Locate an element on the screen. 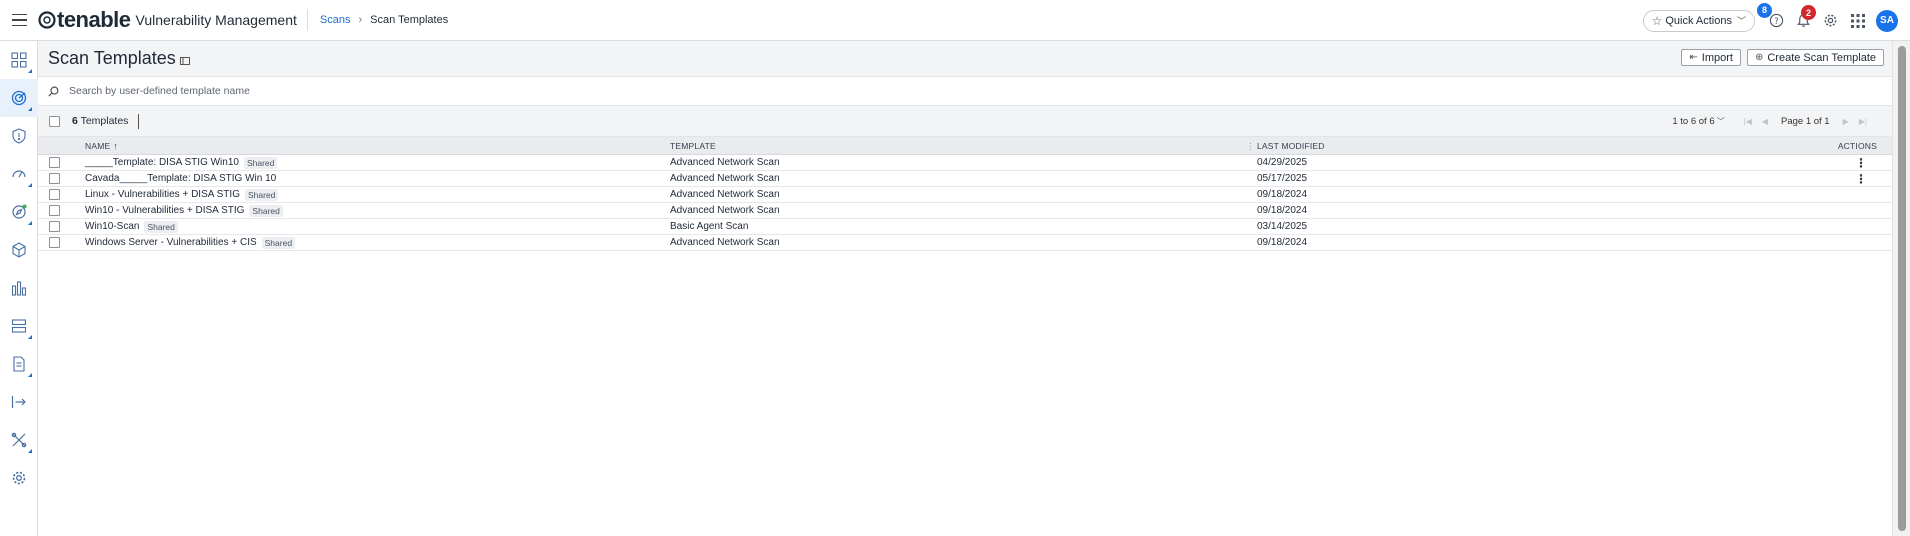 This screenshot has height=536, width=1910. top-right-actions: ☆ Quick Actions ﹀ 8 ? 2 SA is located at coordinates (1770, 20).